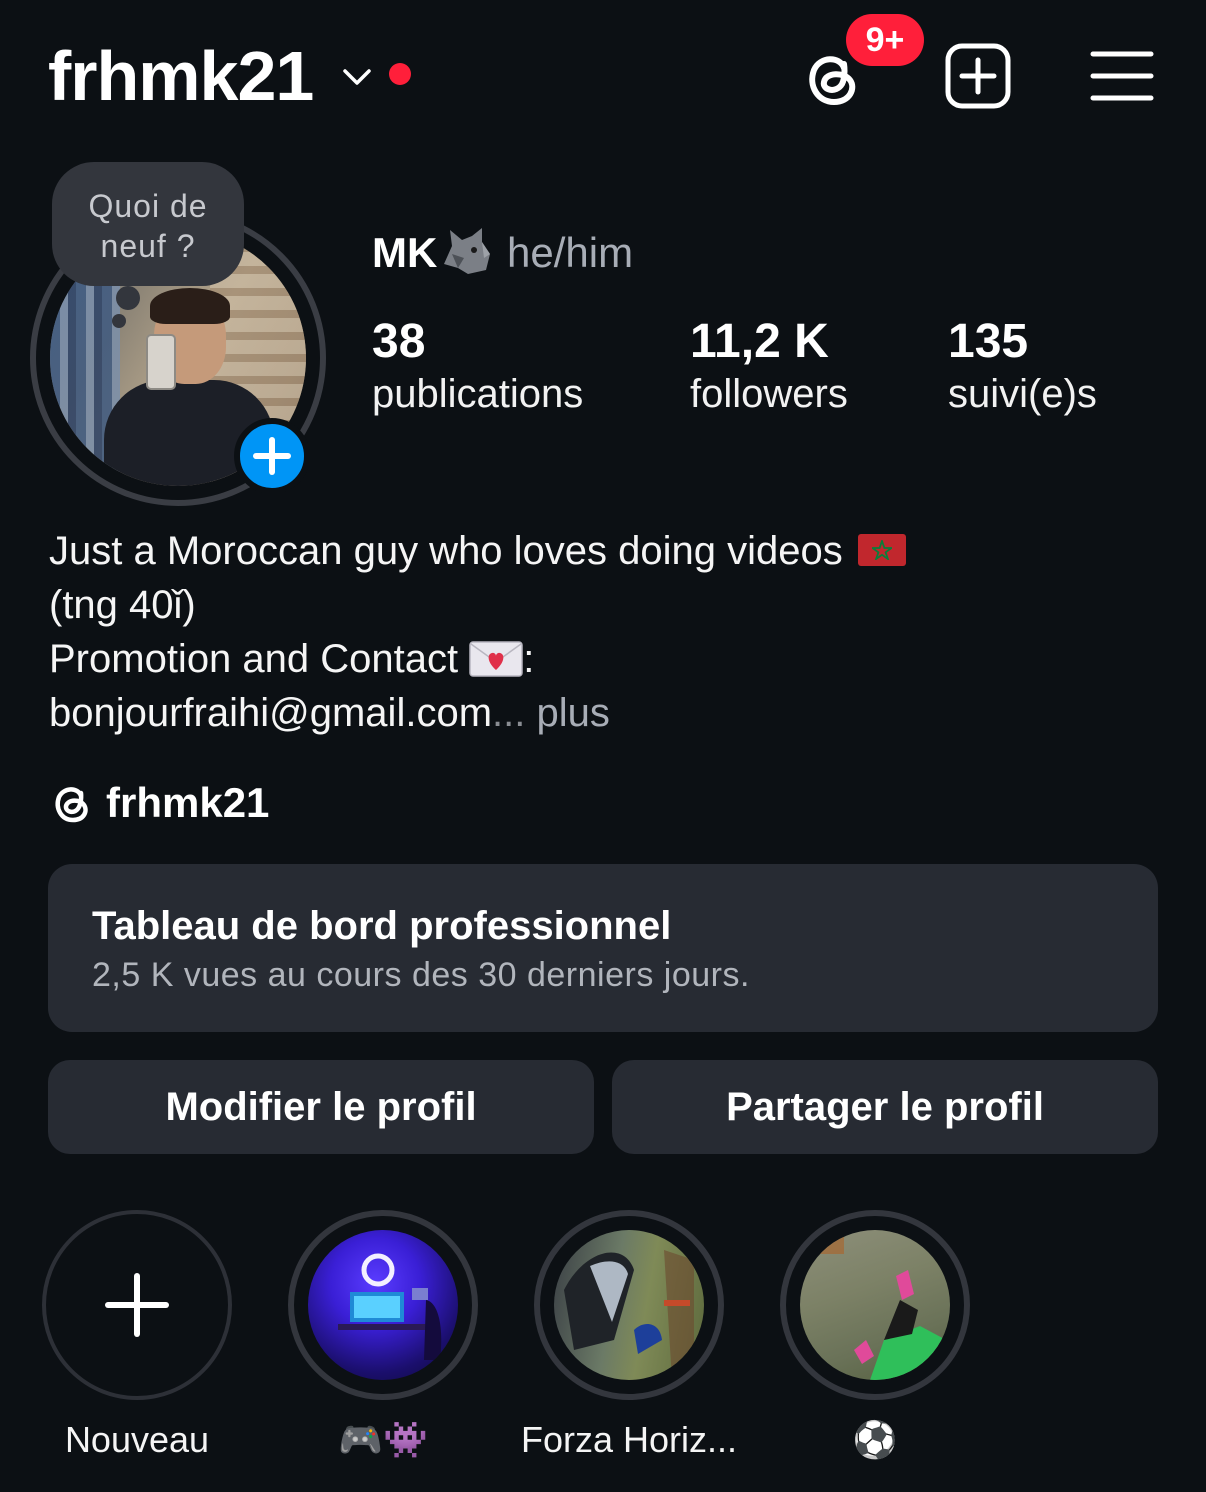  I want to click on note-bubble-tail-small, so click(119, 321).